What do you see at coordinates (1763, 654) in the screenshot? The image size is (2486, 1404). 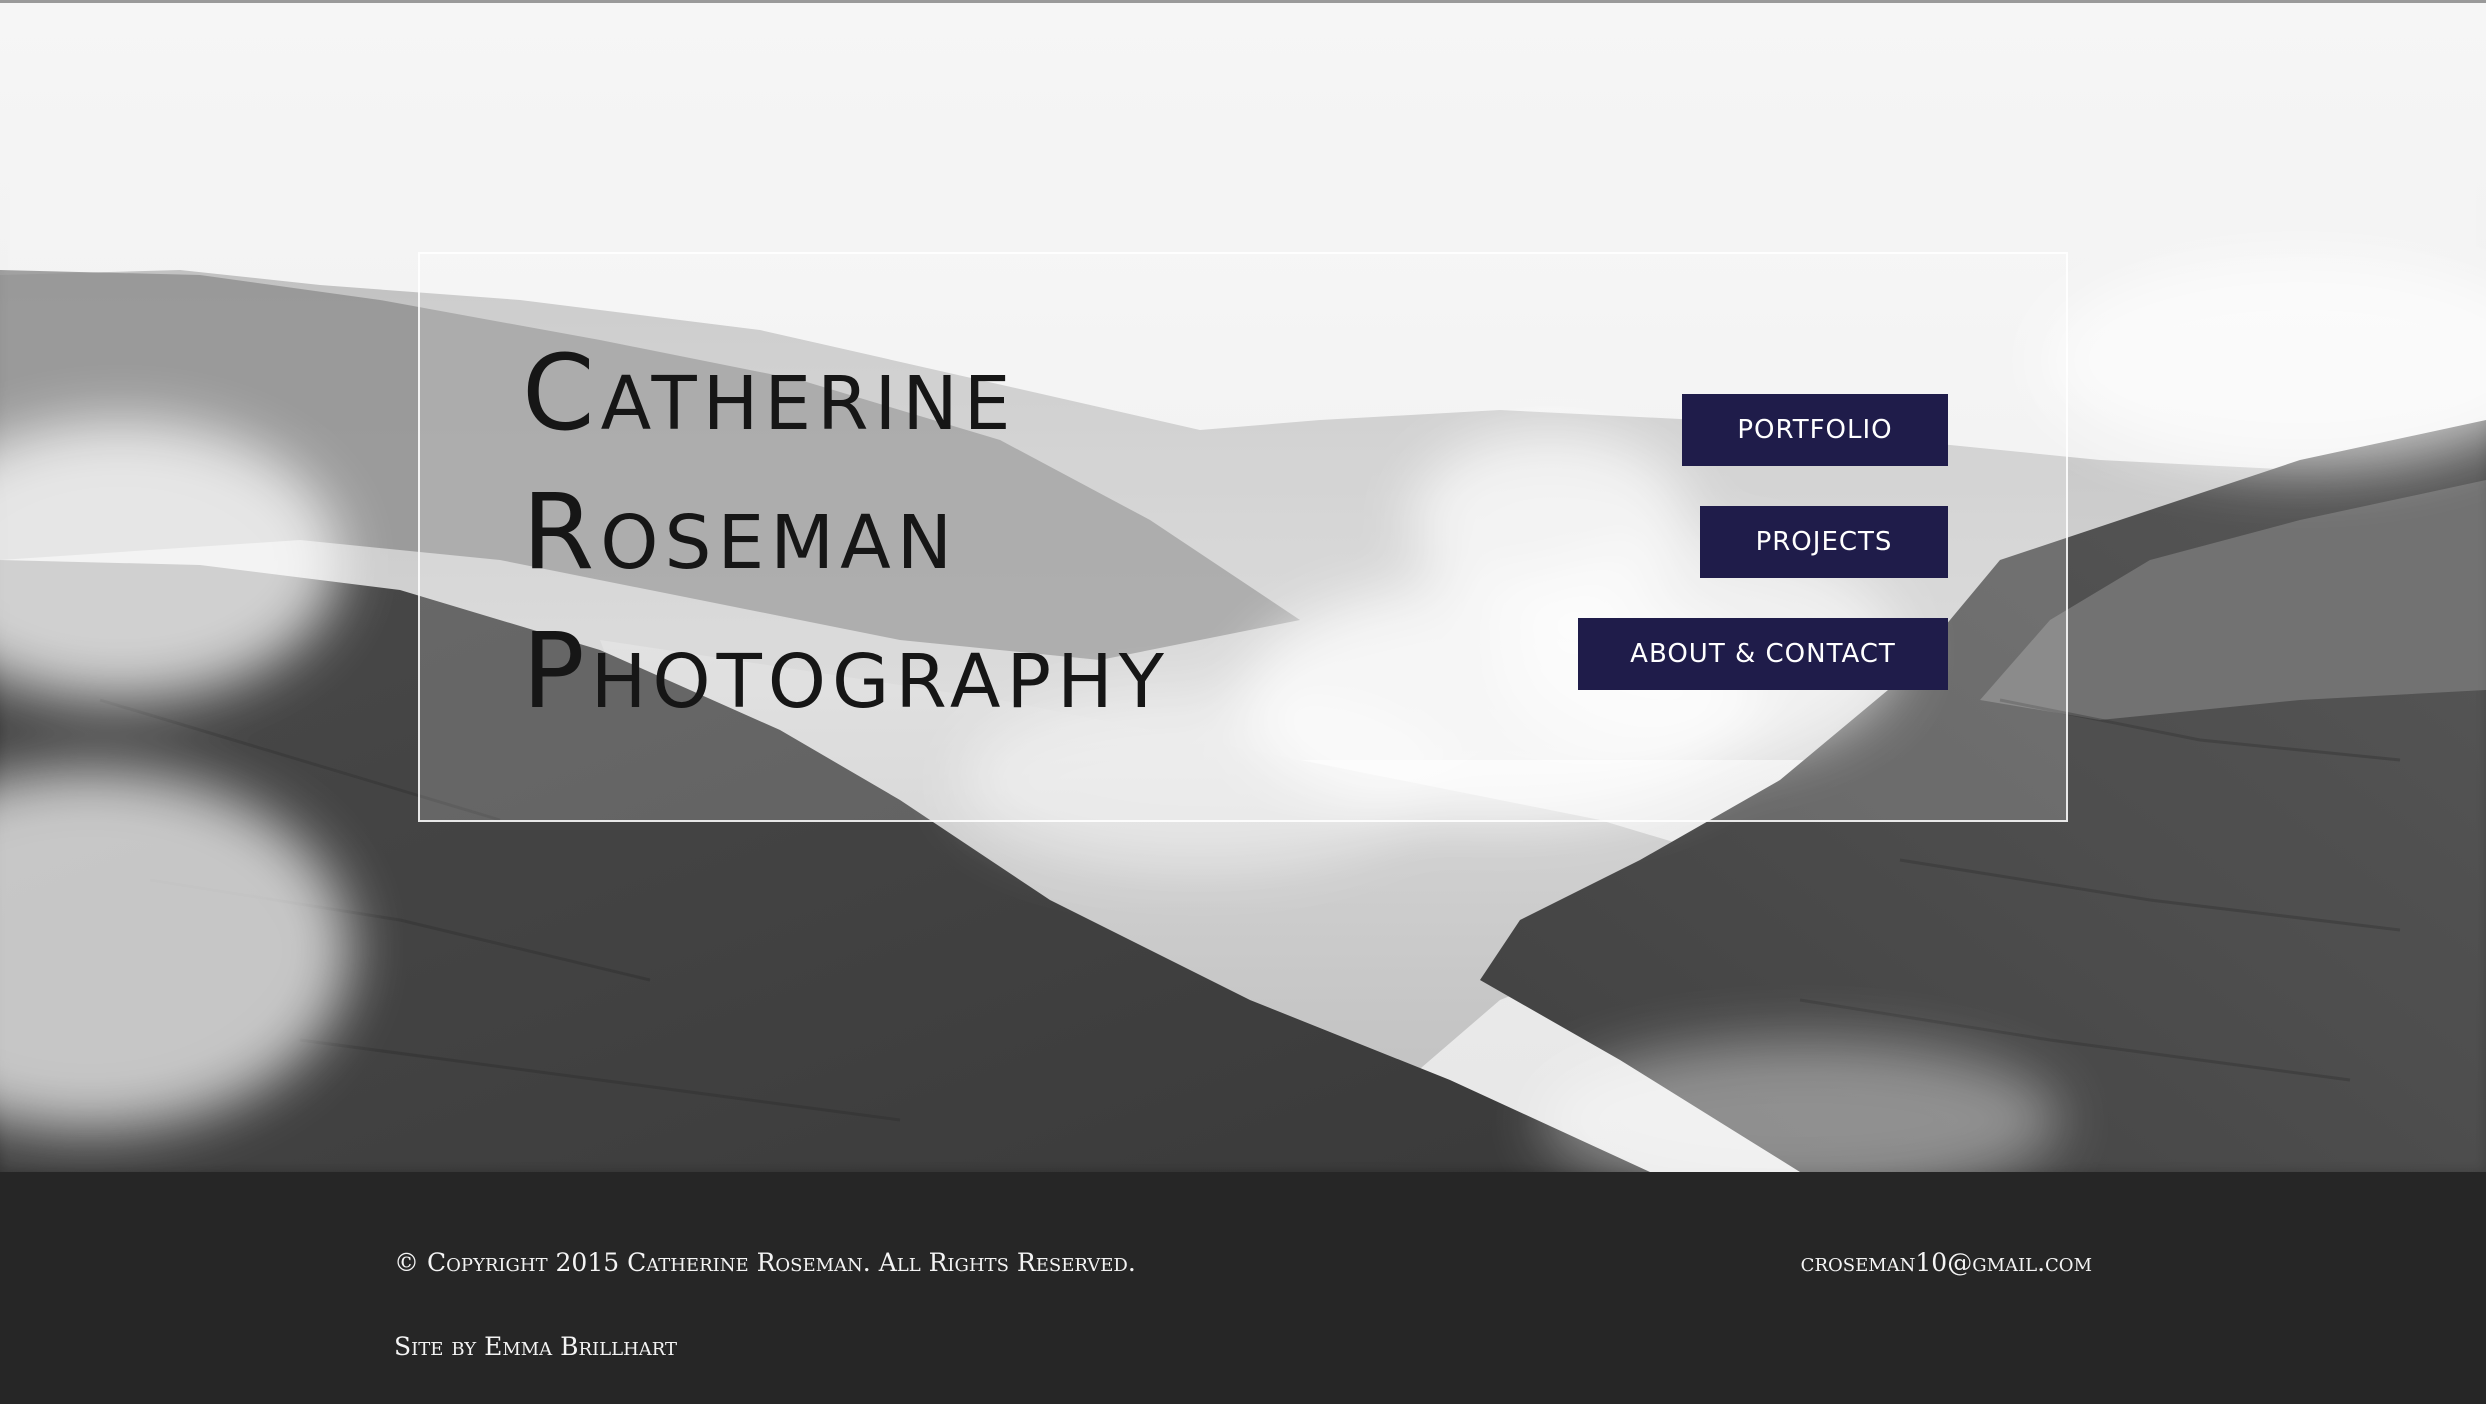 I see `about-contact-button: About & Contact` at bounding box center [1763, 654].